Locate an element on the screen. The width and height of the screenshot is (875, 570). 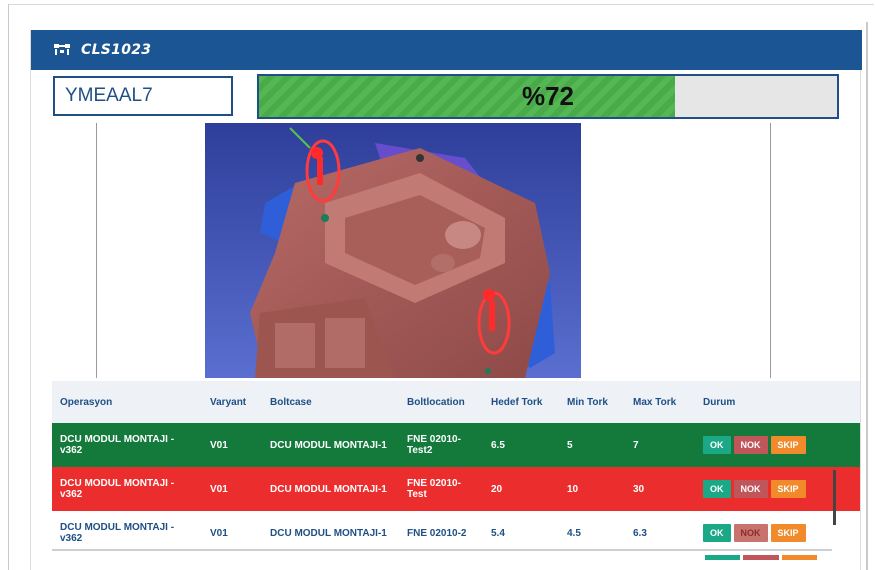
page-divider is located at coordinates (867, 296).